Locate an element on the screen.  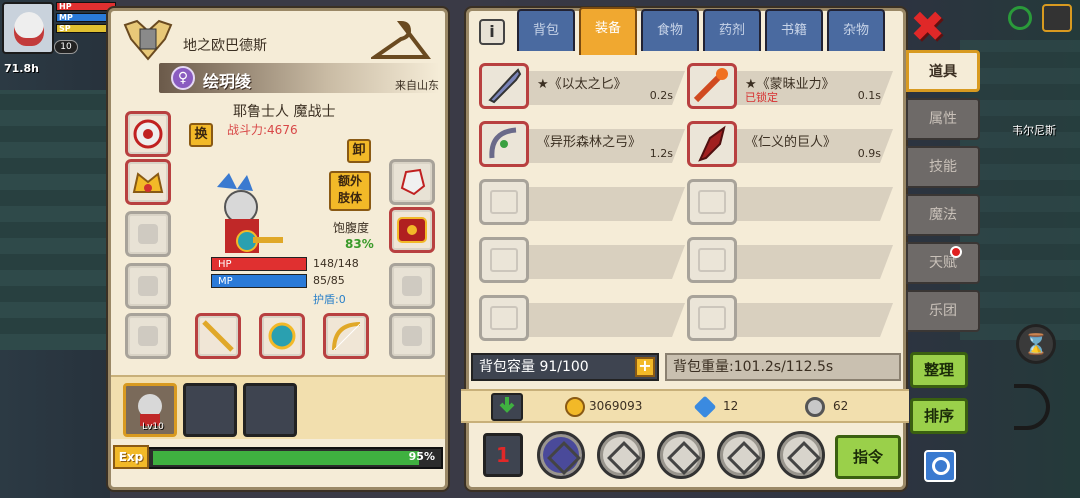
hud-timer: 71.8h is located at coordinates (21, 68).